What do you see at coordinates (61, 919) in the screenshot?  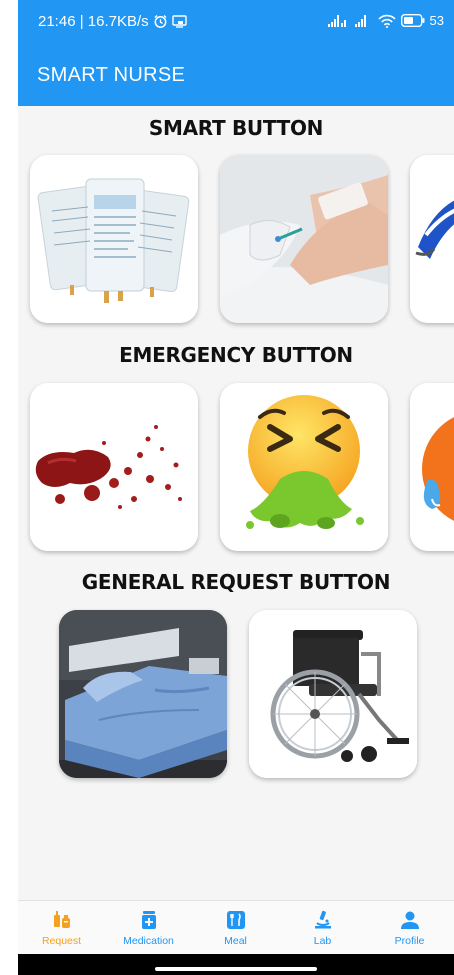 I see `request-icon` at bounding box center [61, 919].